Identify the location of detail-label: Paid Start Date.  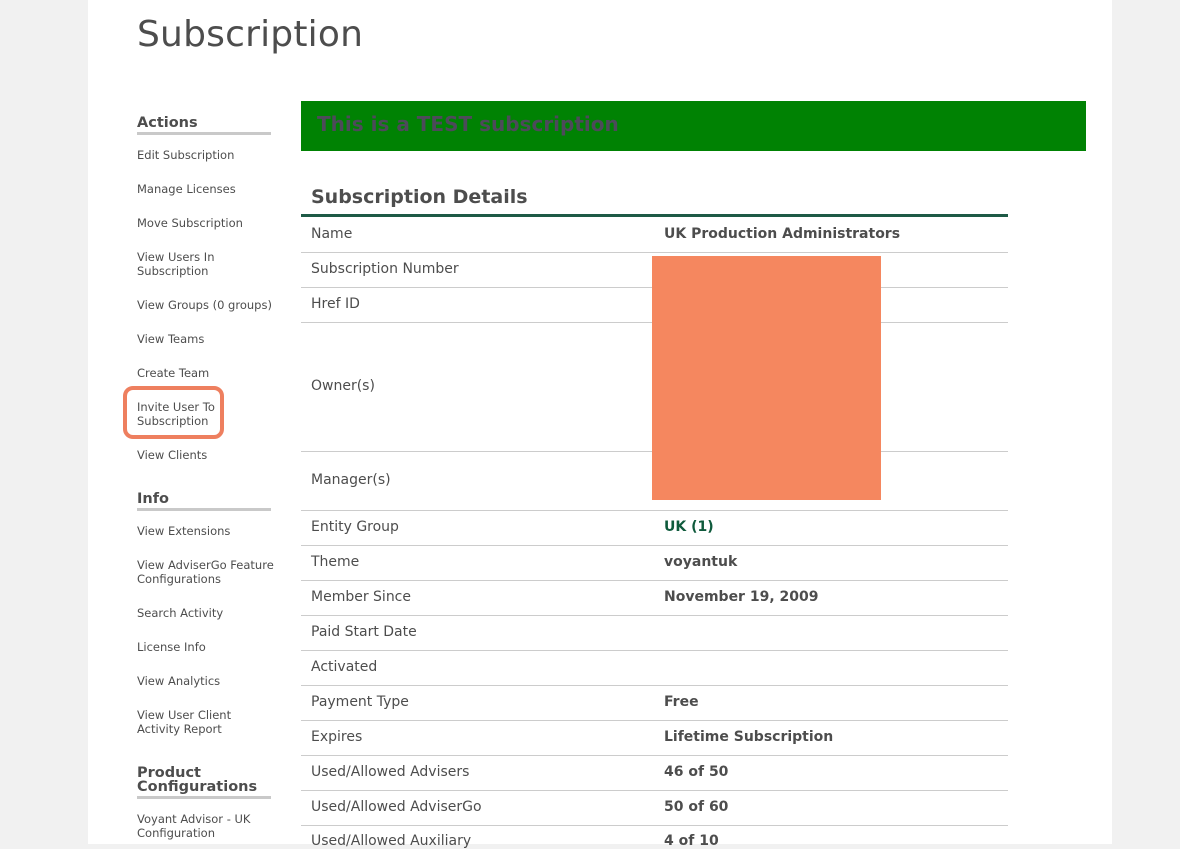
(364, 632).